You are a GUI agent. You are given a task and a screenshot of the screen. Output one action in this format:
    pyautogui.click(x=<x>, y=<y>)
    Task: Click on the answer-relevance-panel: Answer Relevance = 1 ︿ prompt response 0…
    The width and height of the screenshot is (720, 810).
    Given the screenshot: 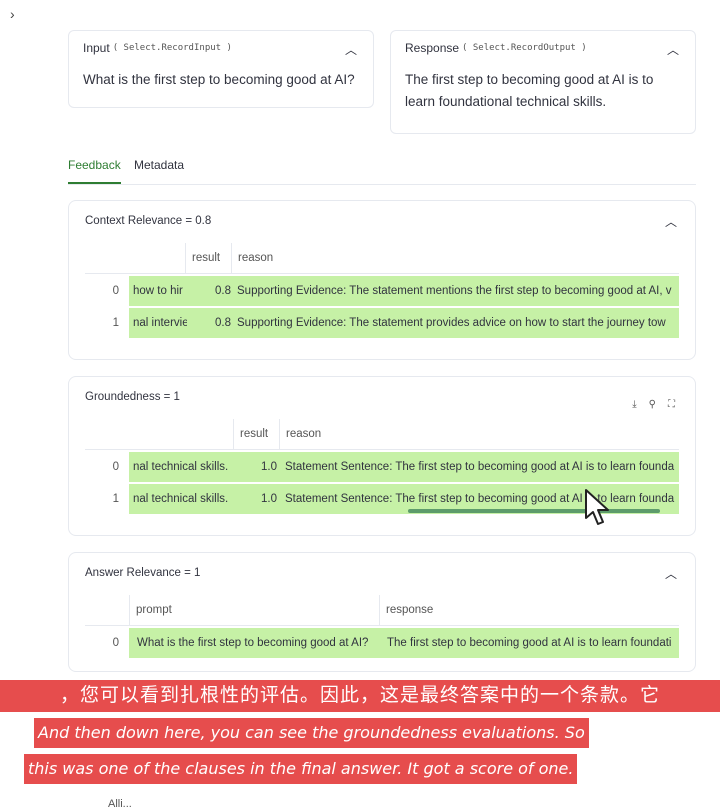 What is the action you would take?
    pyautogui.click(x=382, y=612)
    